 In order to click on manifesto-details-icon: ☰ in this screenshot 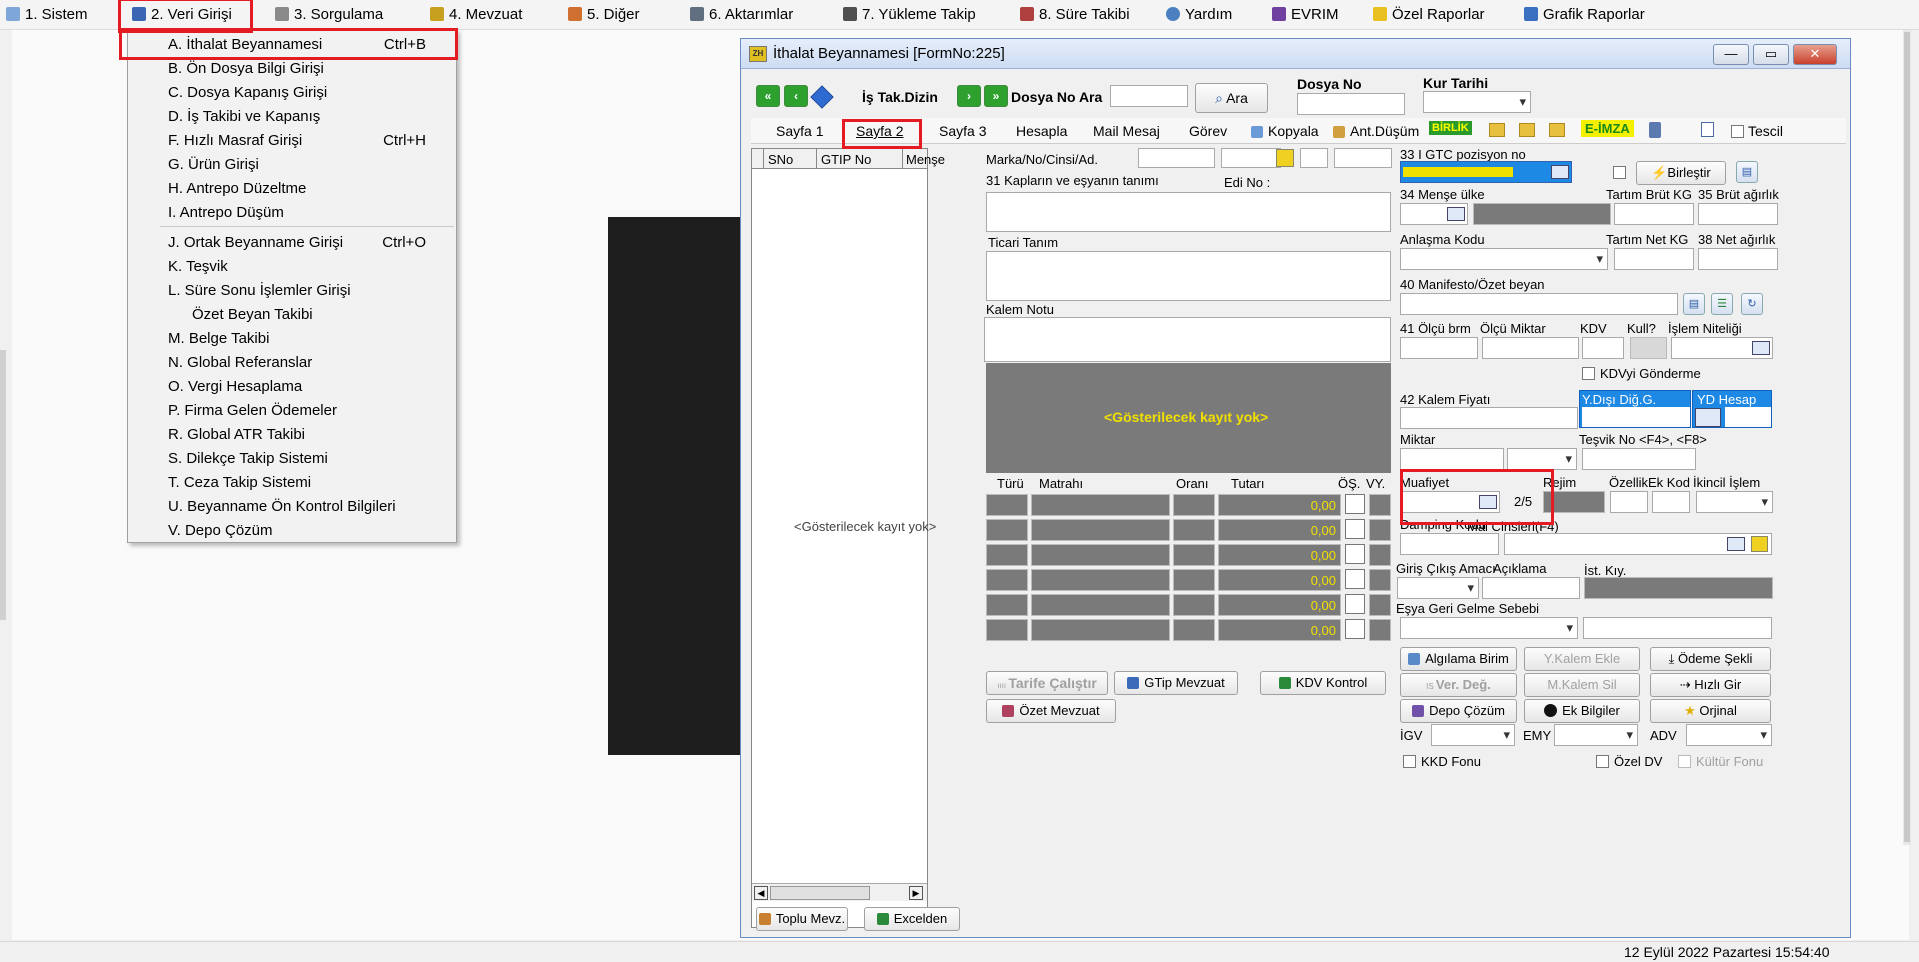, I will do `click(1722, 304)`.